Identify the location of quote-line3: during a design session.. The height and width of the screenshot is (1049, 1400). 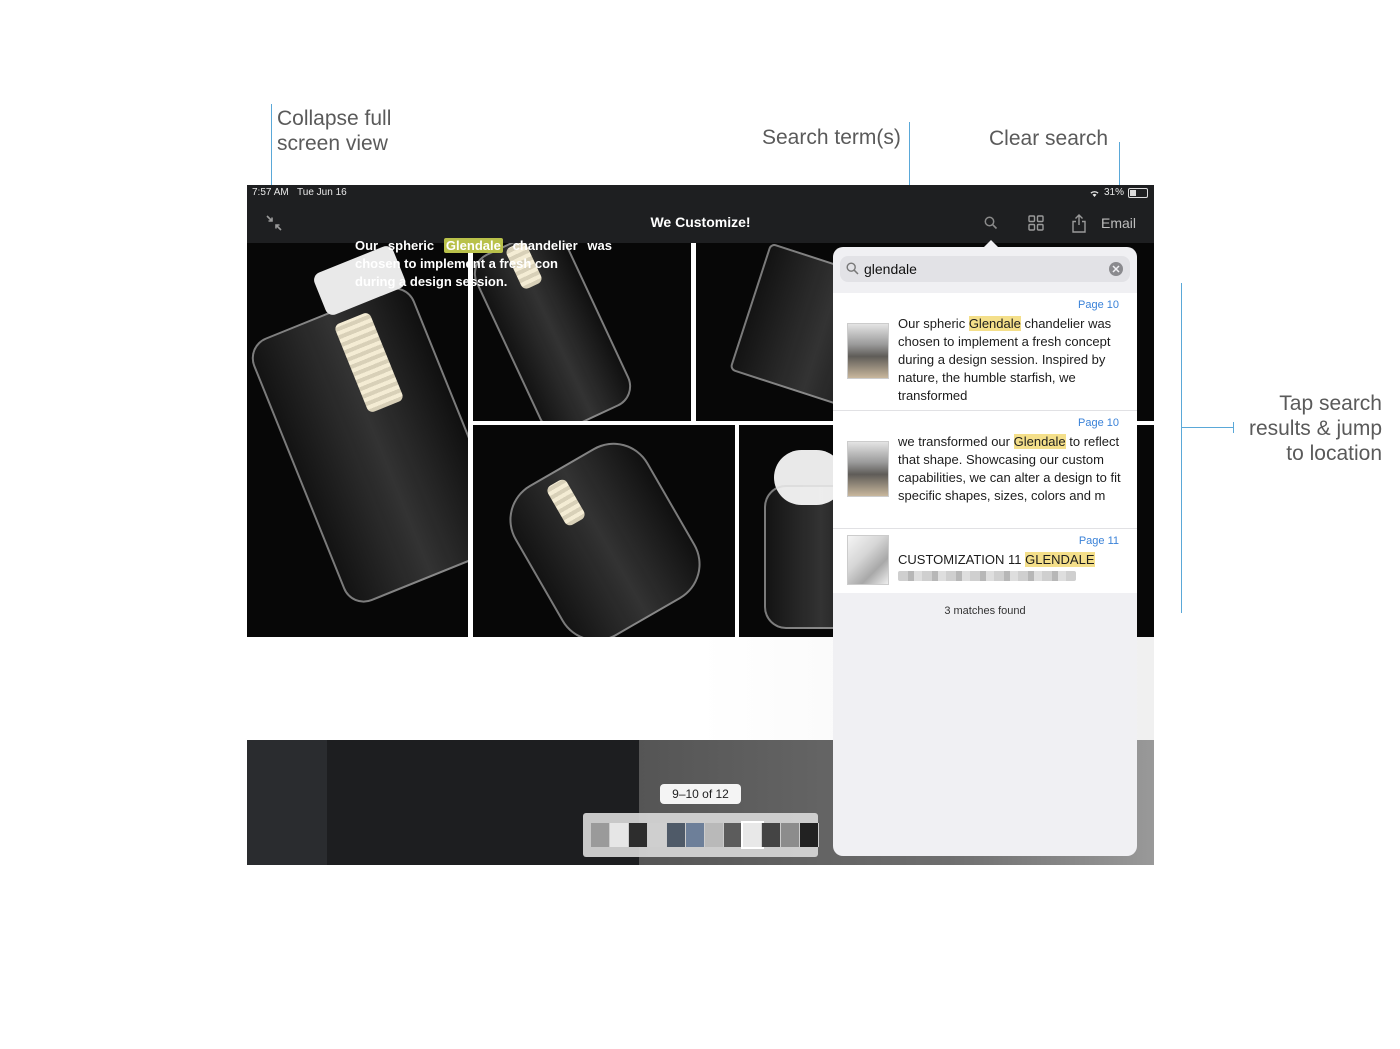
(431, 281).